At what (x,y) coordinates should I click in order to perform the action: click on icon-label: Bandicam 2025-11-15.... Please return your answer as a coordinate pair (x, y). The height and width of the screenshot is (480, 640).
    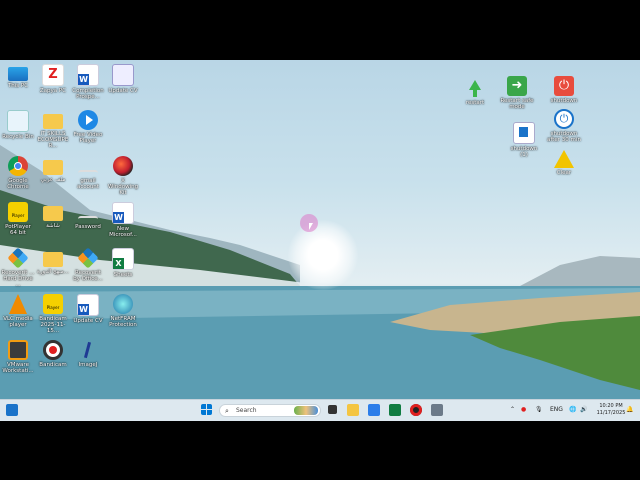
    Looking at the image, I should click on (53, 325).